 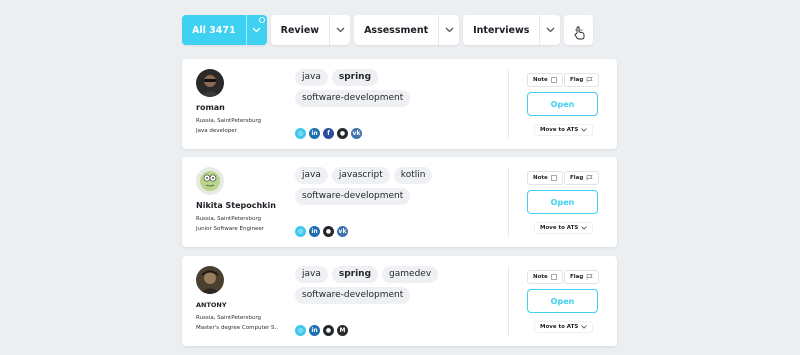 I want to click on filter-all-label: All 3471, so click(x=214, y=30).